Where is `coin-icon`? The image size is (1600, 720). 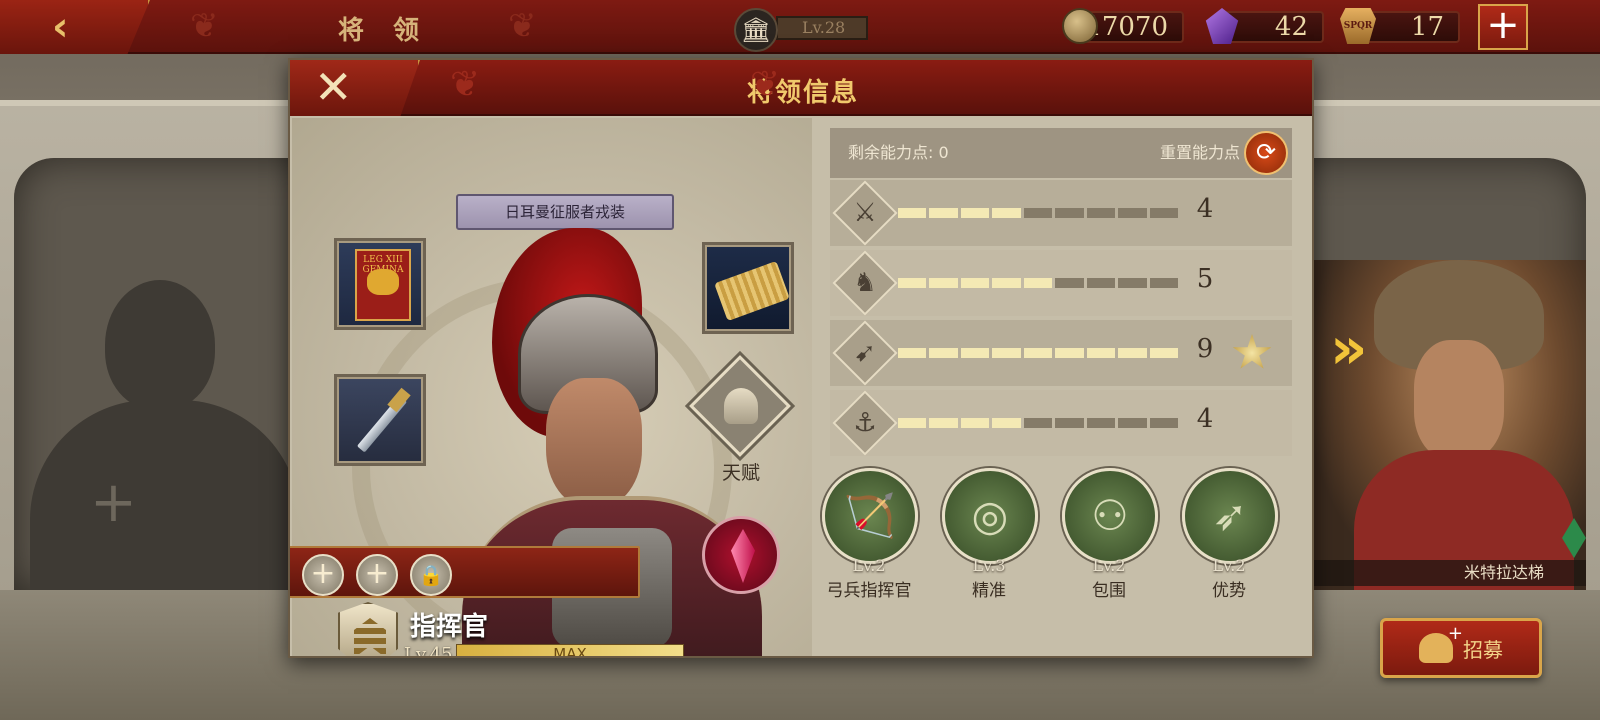
coin-icon is located at coordinates (1080, 26).